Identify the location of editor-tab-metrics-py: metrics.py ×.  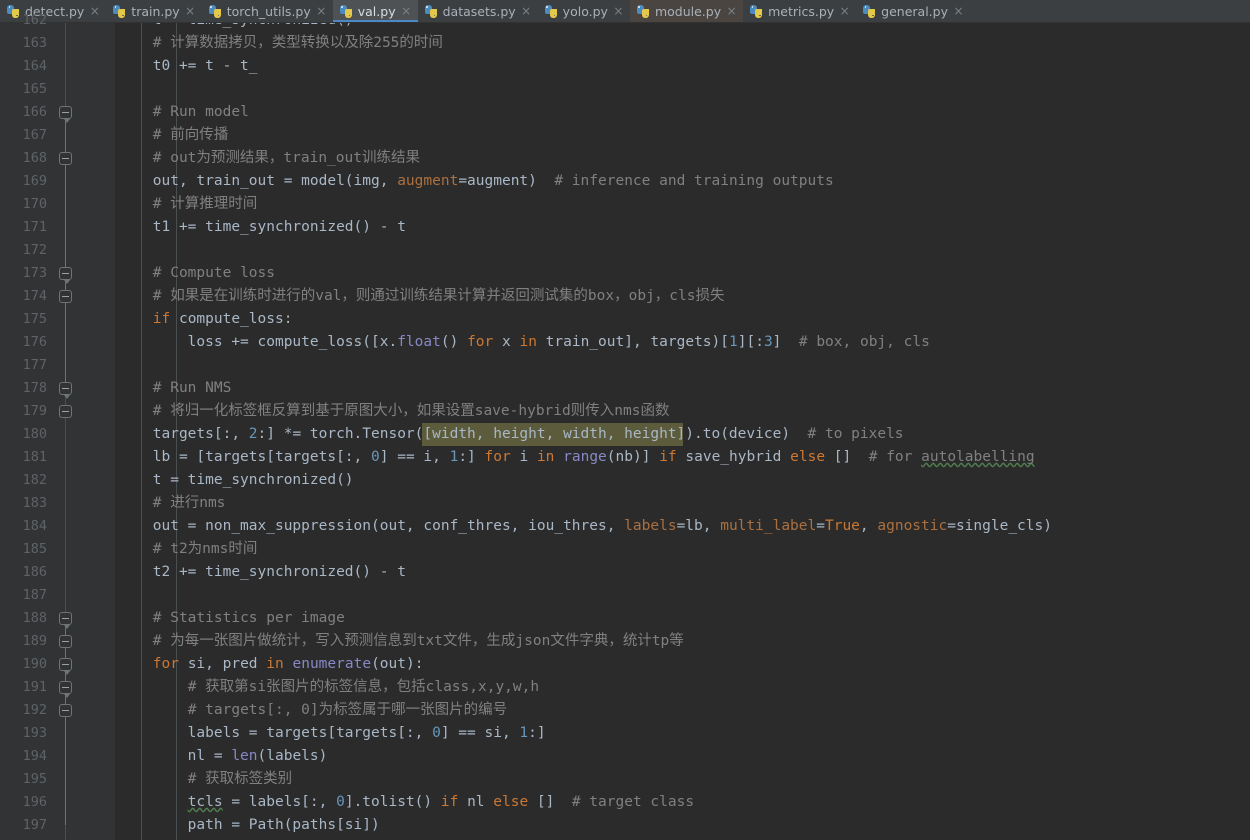
(800, 11).